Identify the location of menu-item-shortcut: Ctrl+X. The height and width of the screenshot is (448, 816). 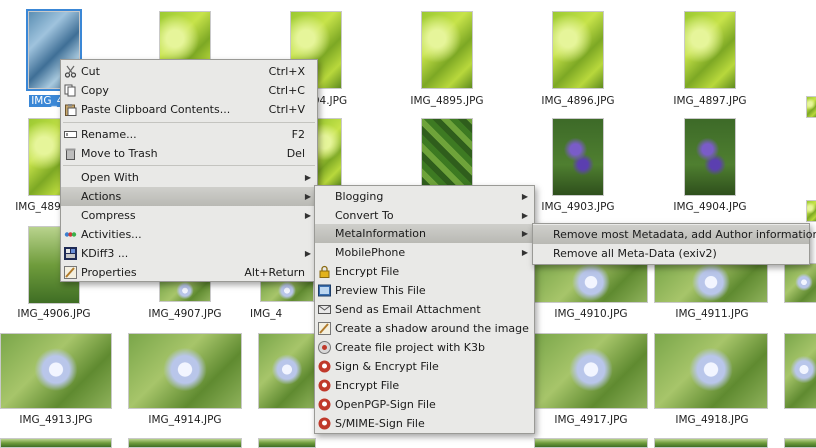
(286, 71).